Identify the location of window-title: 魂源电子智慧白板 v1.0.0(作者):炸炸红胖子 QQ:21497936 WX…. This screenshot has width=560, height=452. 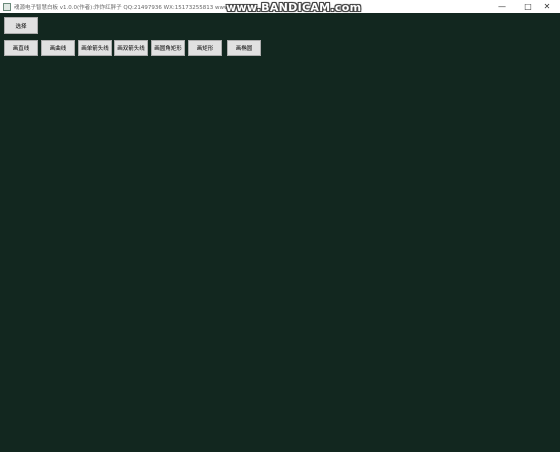
(129, 7).